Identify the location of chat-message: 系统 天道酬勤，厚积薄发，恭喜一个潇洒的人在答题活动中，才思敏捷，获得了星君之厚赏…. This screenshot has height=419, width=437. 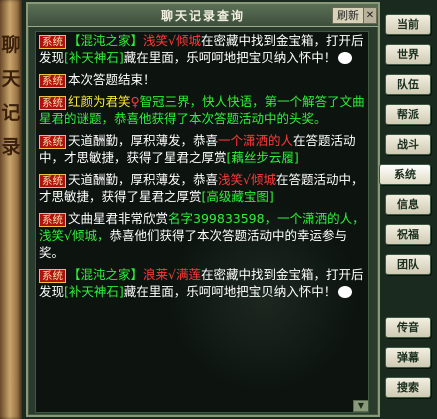
(202, 149).